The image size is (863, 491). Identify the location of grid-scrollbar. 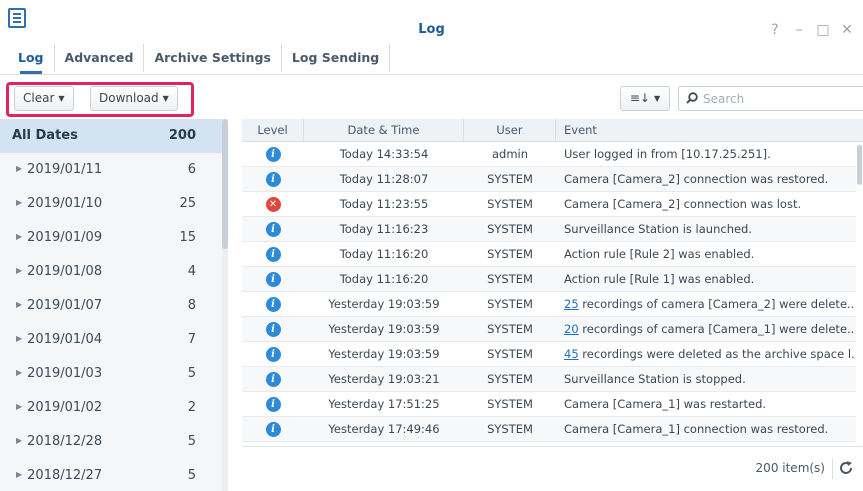
(859, 292).